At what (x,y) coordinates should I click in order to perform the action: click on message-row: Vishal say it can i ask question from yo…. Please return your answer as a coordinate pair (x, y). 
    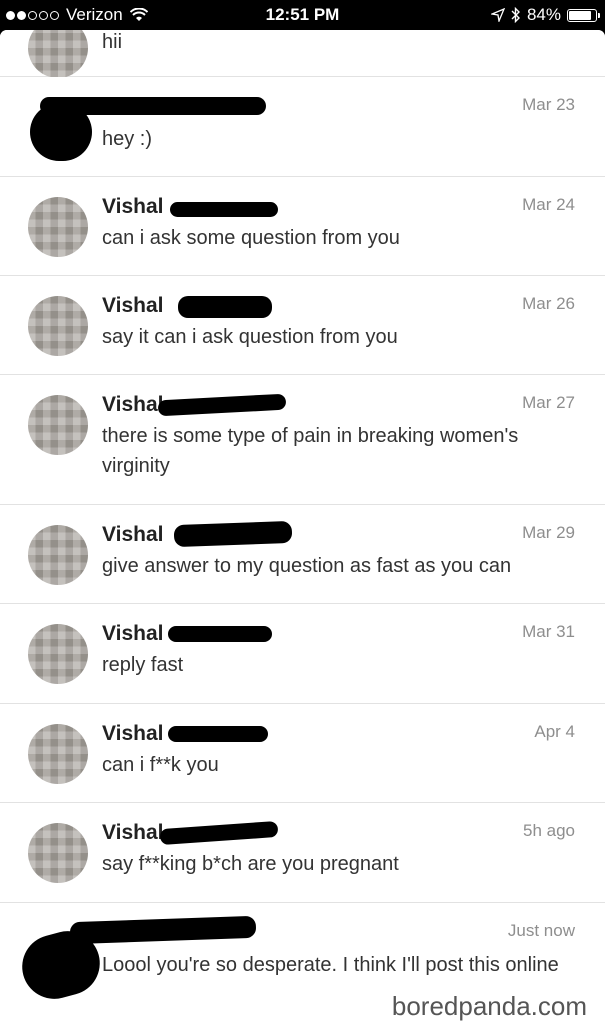
    Looking at the image, I should click on (302, 325).